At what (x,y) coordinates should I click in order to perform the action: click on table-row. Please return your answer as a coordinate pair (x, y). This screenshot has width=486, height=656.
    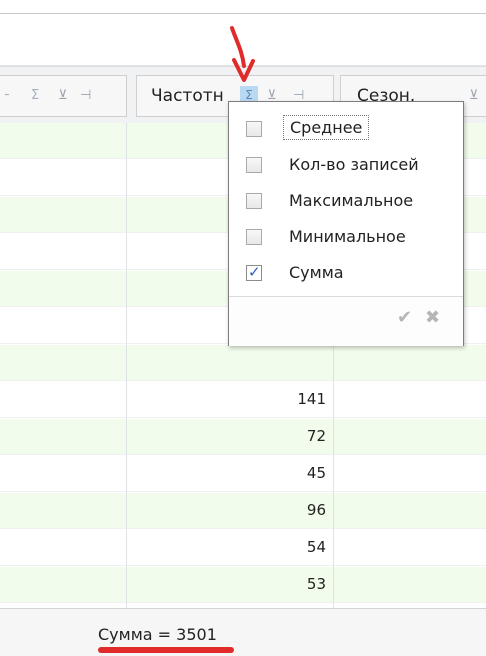
    Looking at the image, I should click on (243, 363).